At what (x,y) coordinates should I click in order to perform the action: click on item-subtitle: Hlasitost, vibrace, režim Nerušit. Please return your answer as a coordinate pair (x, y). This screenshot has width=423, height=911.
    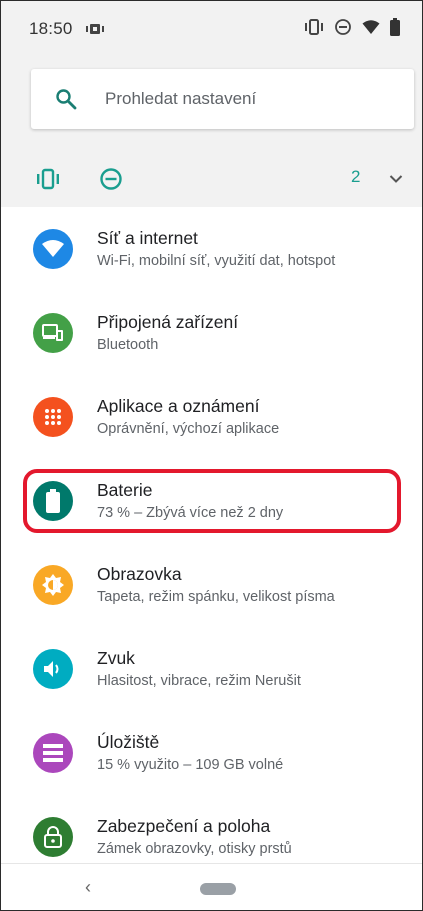
    Looking at the image, I should click on (199, 681).